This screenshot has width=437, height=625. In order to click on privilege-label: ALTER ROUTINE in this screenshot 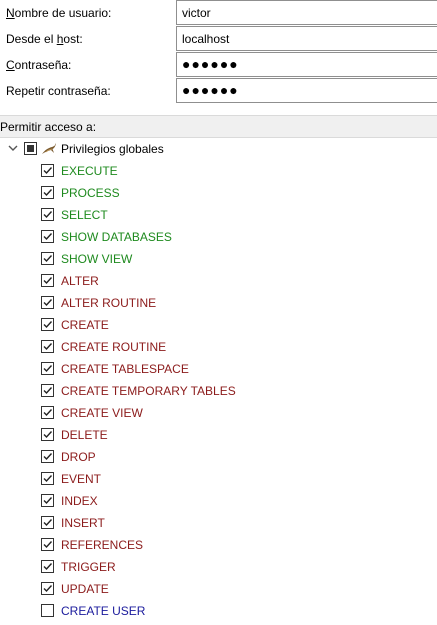, I will do `click(109, 303)`.